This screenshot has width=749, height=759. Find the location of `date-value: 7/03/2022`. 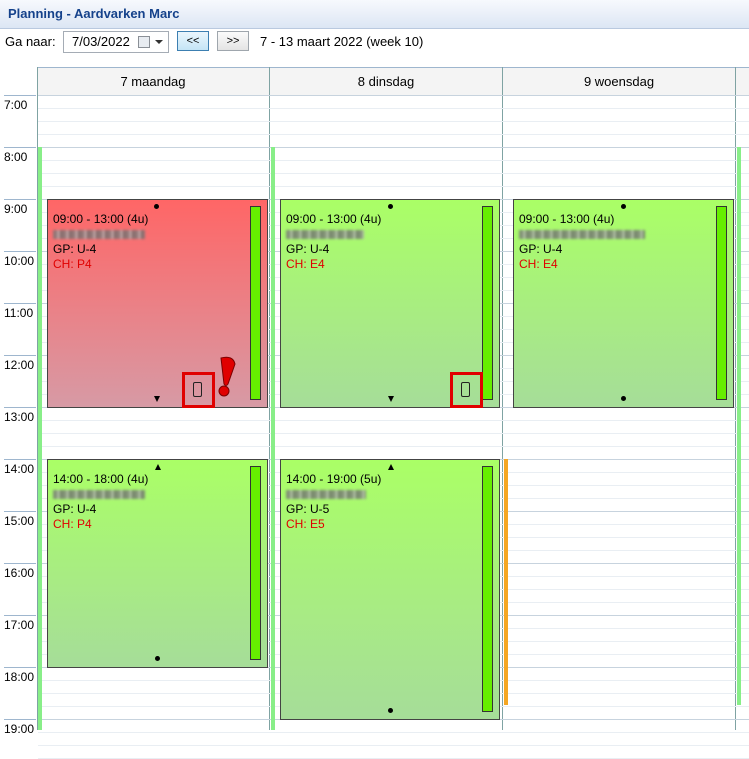

date-value: 7/03/2022 is located at coordinates (101, 41).